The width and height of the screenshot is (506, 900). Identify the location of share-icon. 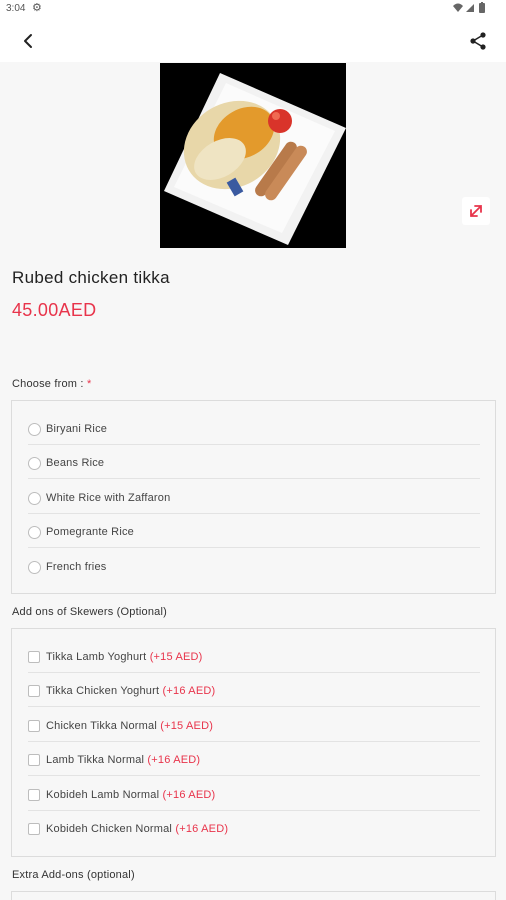
(478, 41).